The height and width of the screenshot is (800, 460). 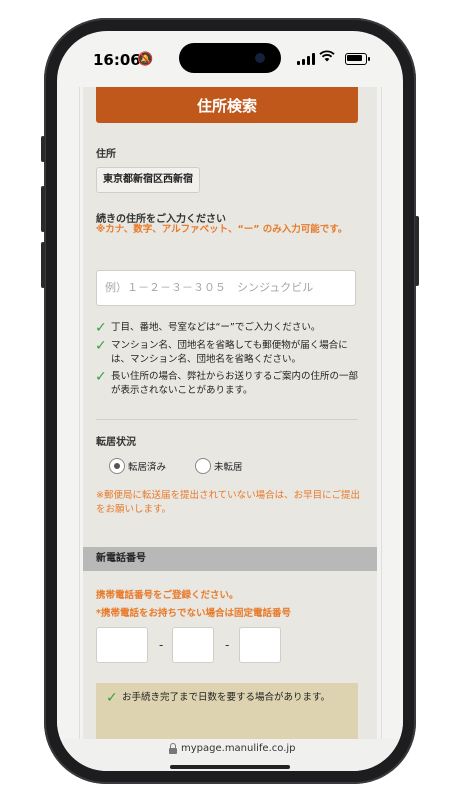 What do you see at coordinates (226, 288) in the screenshot?
I see `address-input: 例）１－２－３－３０５ シンジュクビル` at bounding box center [226, 288].